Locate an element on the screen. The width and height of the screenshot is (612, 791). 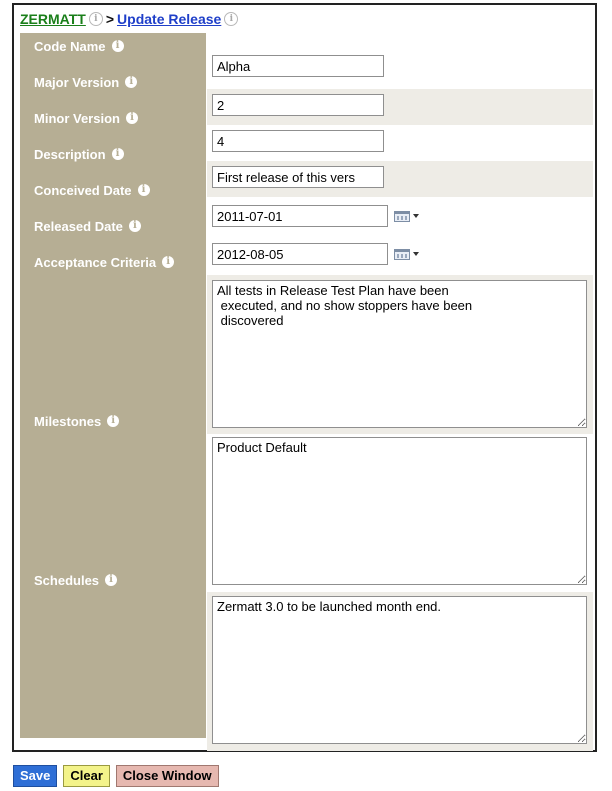
form-button-bar: Save Clear Close Window is located at coordinates (116, 776).